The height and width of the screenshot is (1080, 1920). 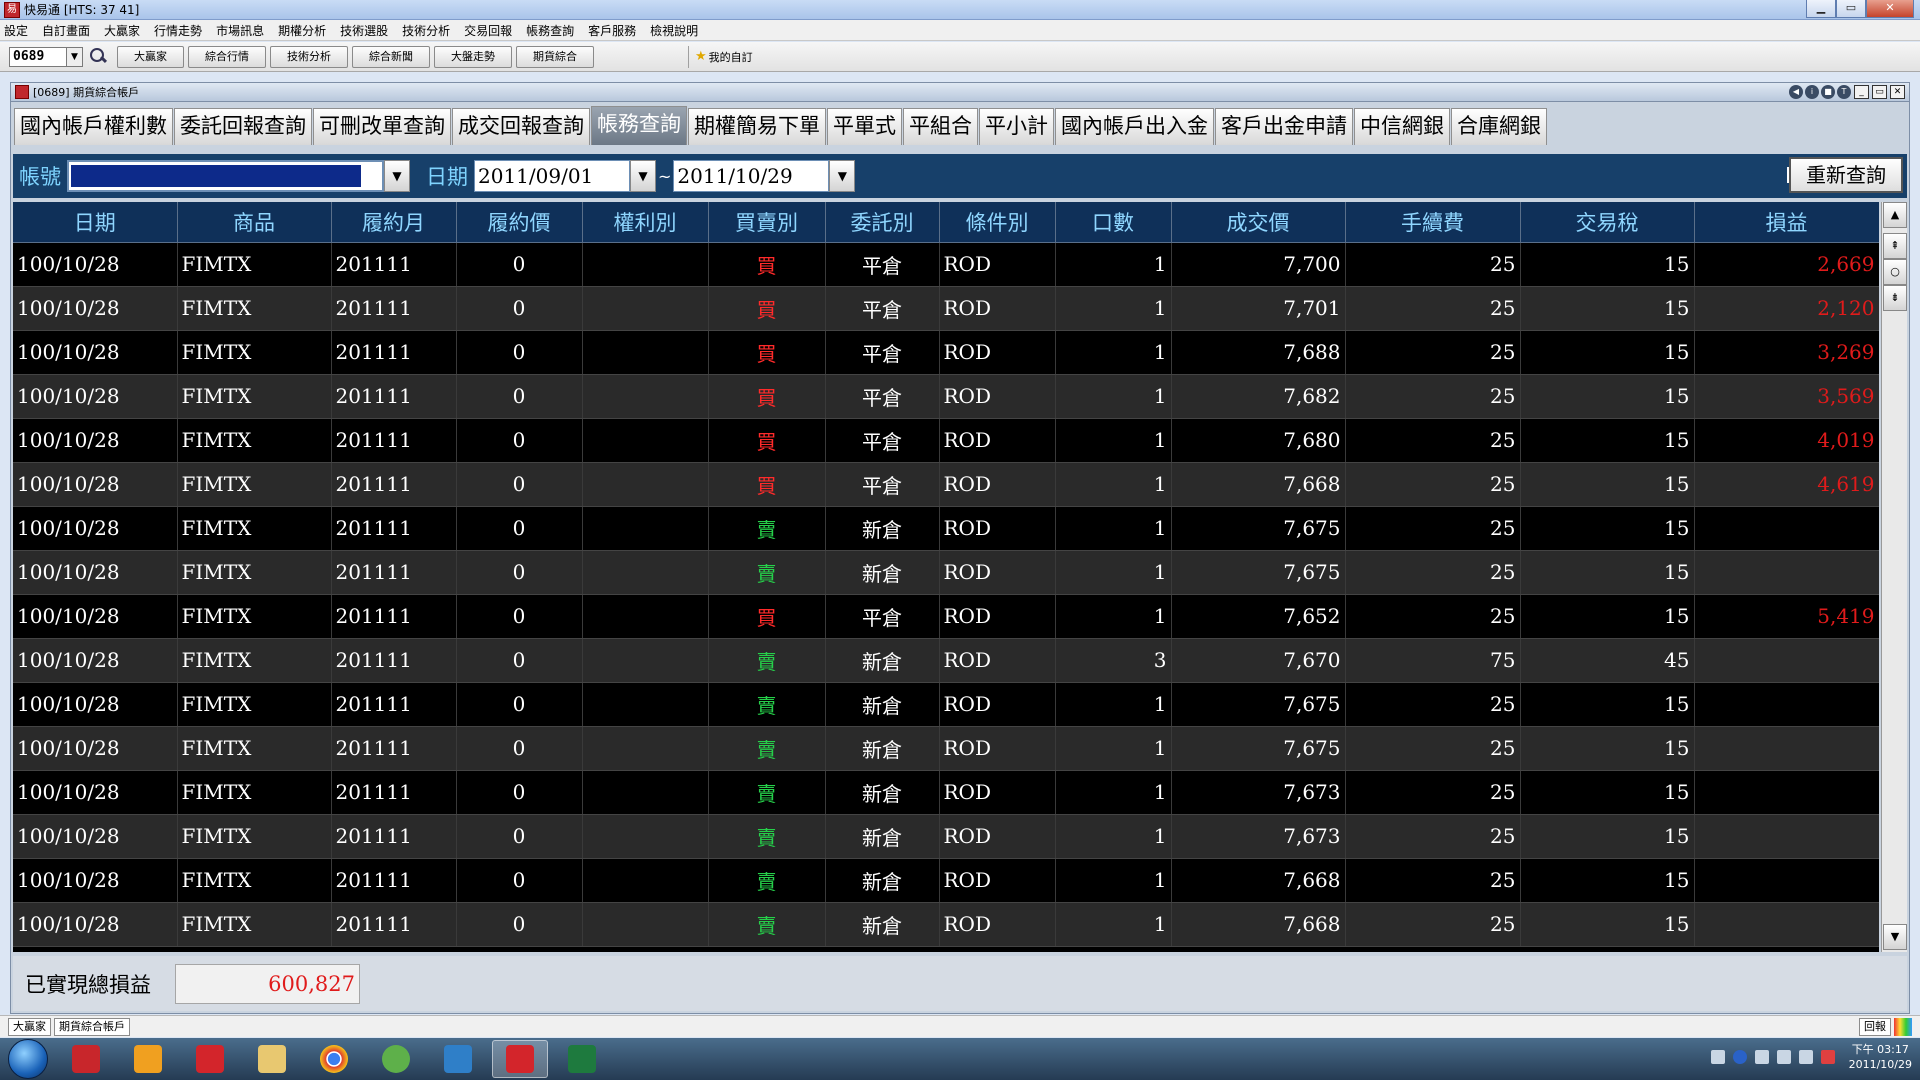 I want to click on date-from-dropdown-button: ▼, so click(x=643, y=176).